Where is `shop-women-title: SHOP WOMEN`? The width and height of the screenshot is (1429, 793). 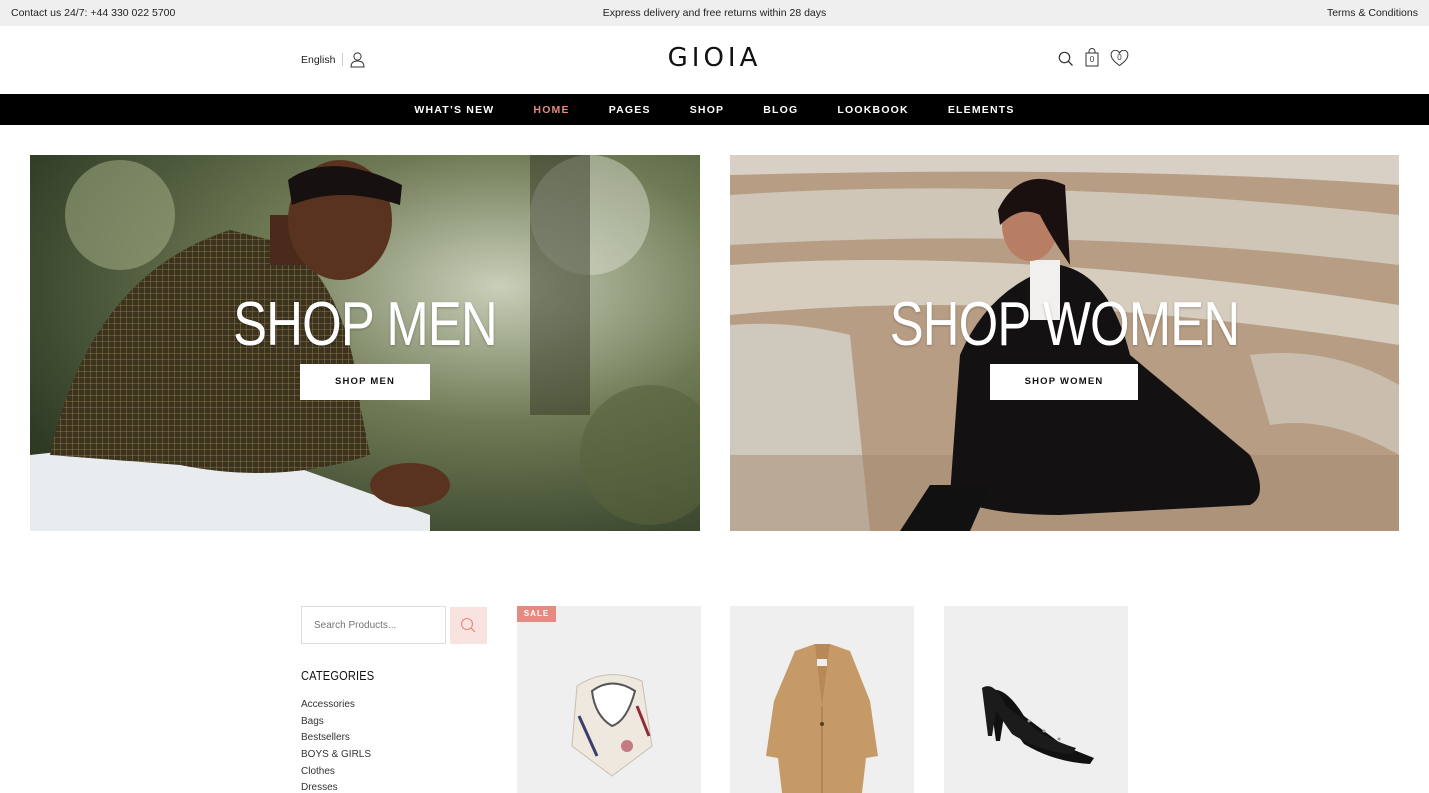
shop-women-title: SHOP WOMEN is located at coordinates (1064, 324).